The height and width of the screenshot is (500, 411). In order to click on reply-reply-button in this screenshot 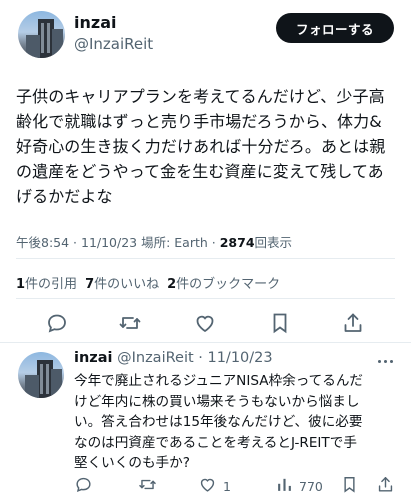, I will do `click(83, 486)`.